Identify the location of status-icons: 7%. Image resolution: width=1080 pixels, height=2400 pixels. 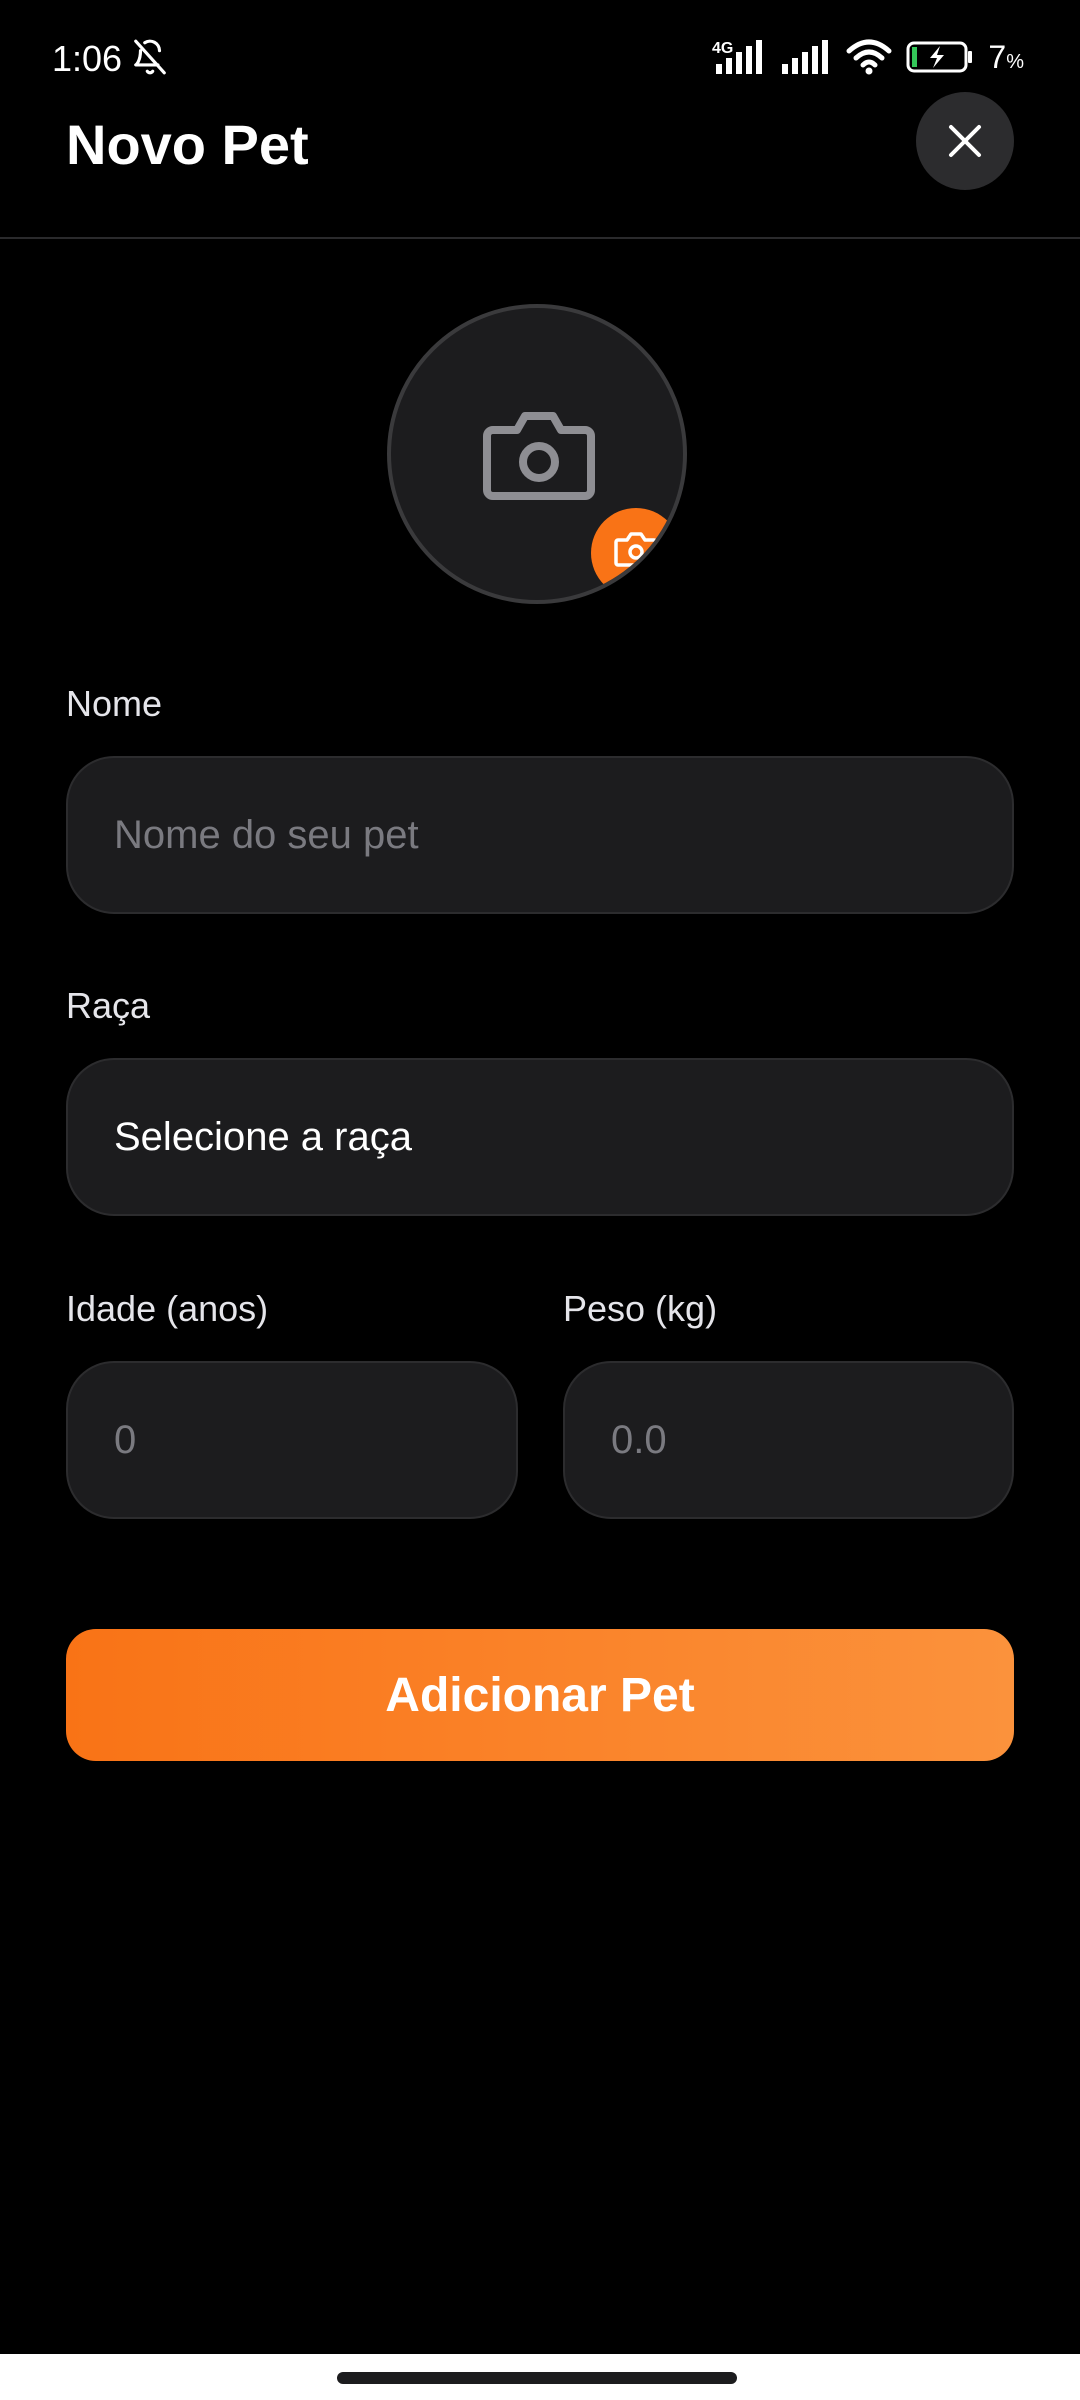
(869, 57).